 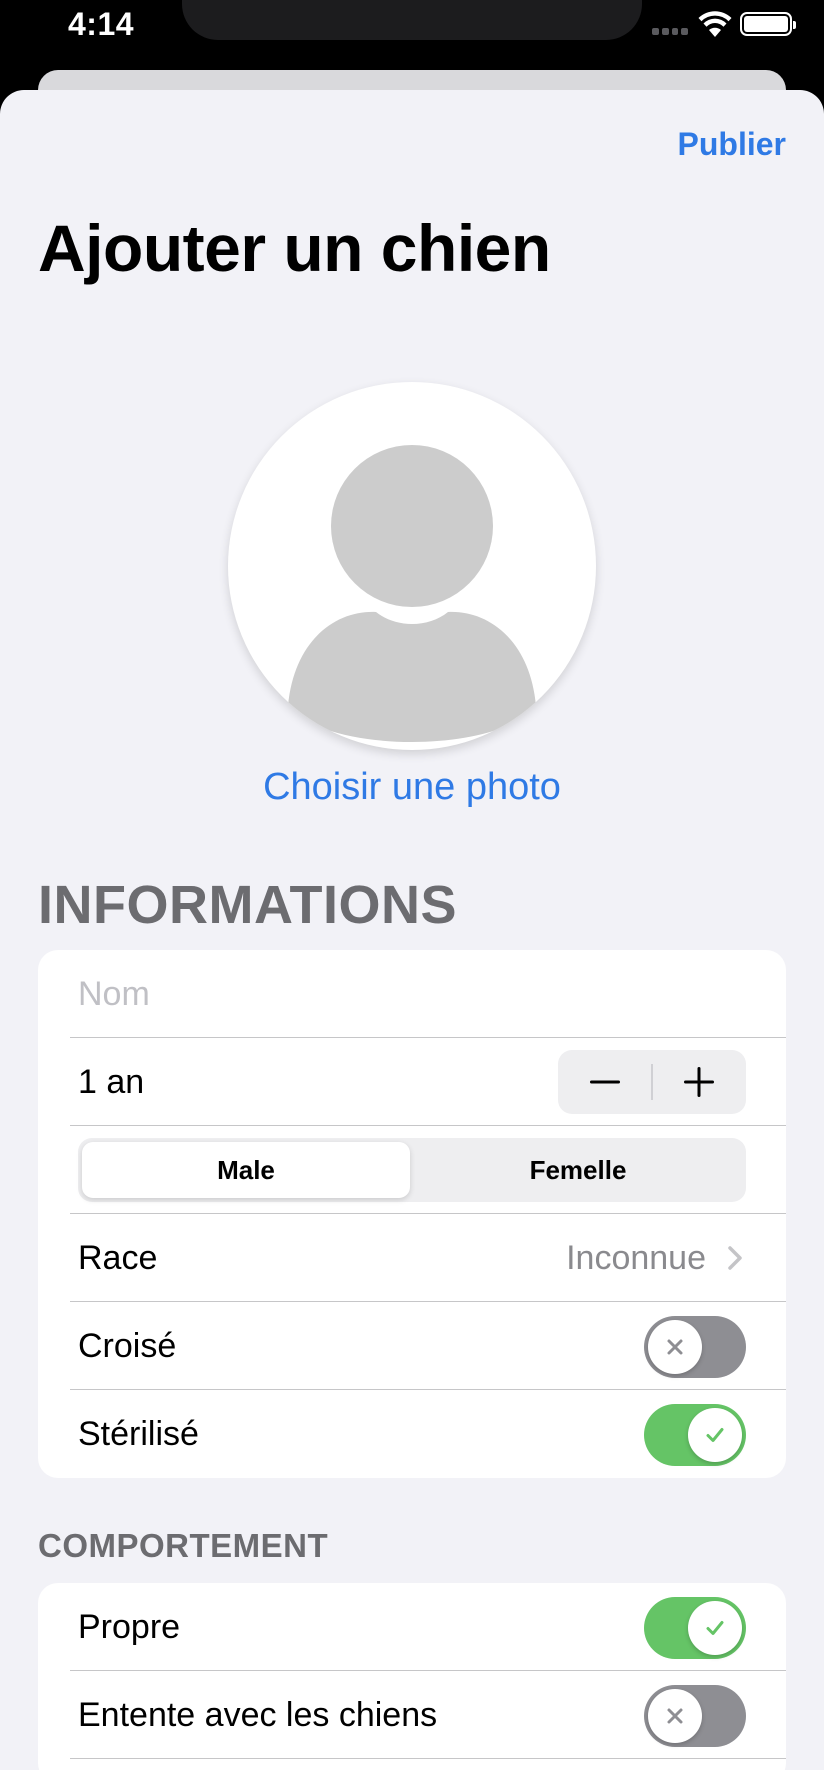 I want to click on race-row: Race Inconnue, so click(x=412, y=1258).